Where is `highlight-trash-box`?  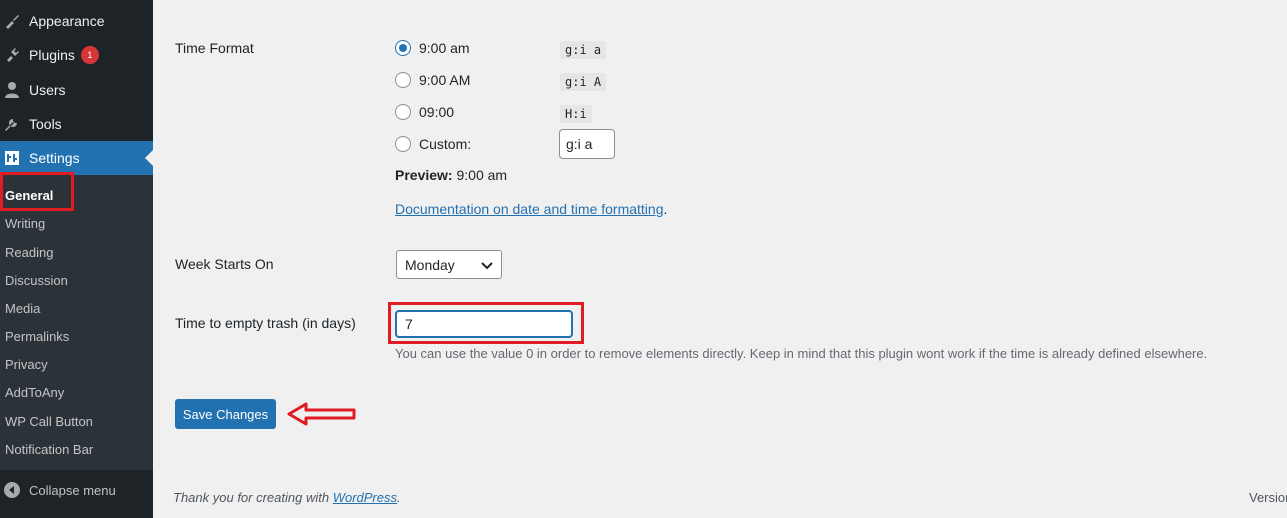 highlight-trash-box is located at coordinates (486, 323).